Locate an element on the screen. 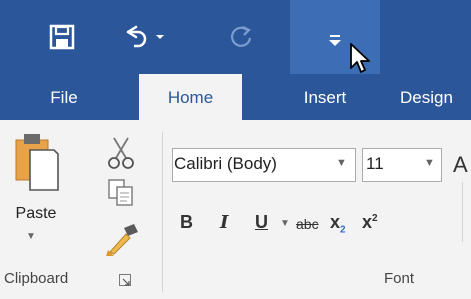 The height and width of the screenshot is (299, 471). scissors-icon is located at coordinates (121, 153).